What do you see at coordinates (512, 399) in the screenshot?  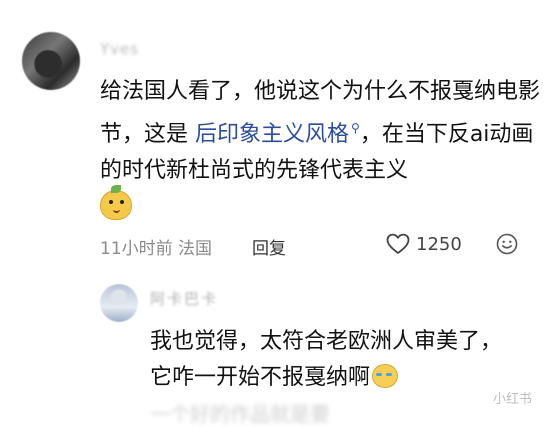 I see `watermark: 小红书` at bounding box center [512, 399].